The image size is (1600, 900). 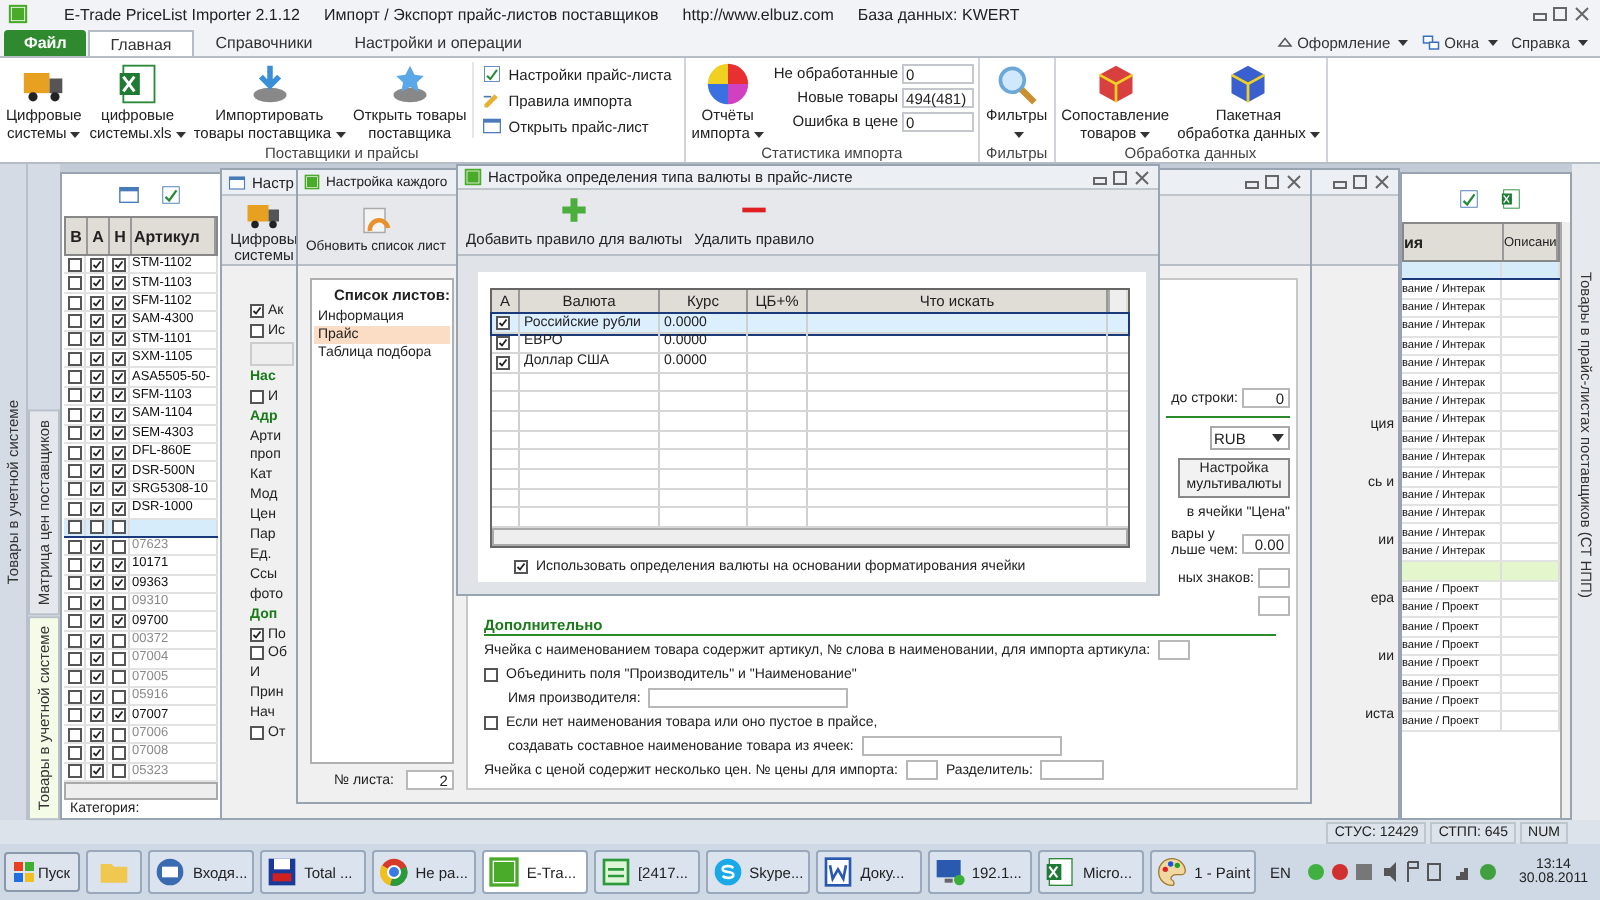 I want to click on scroll-up-button, so click(x=1117, y=301).